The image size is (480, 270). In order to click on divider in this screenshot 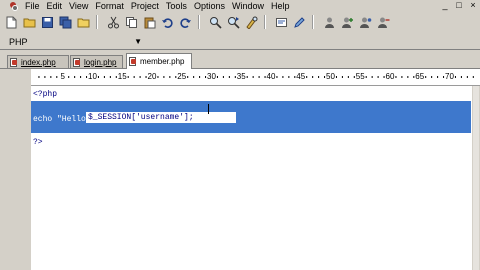, I will do `click(240, 49)`.